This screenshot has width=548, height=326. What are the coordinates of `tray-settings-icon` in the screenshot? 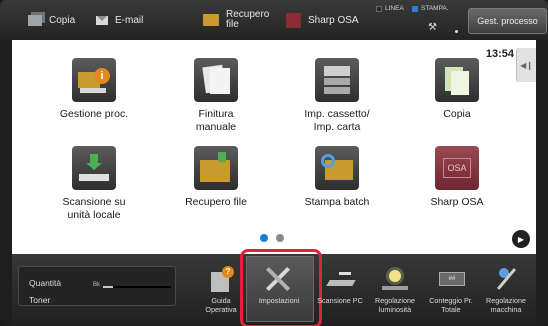 It's located at (337, 80).